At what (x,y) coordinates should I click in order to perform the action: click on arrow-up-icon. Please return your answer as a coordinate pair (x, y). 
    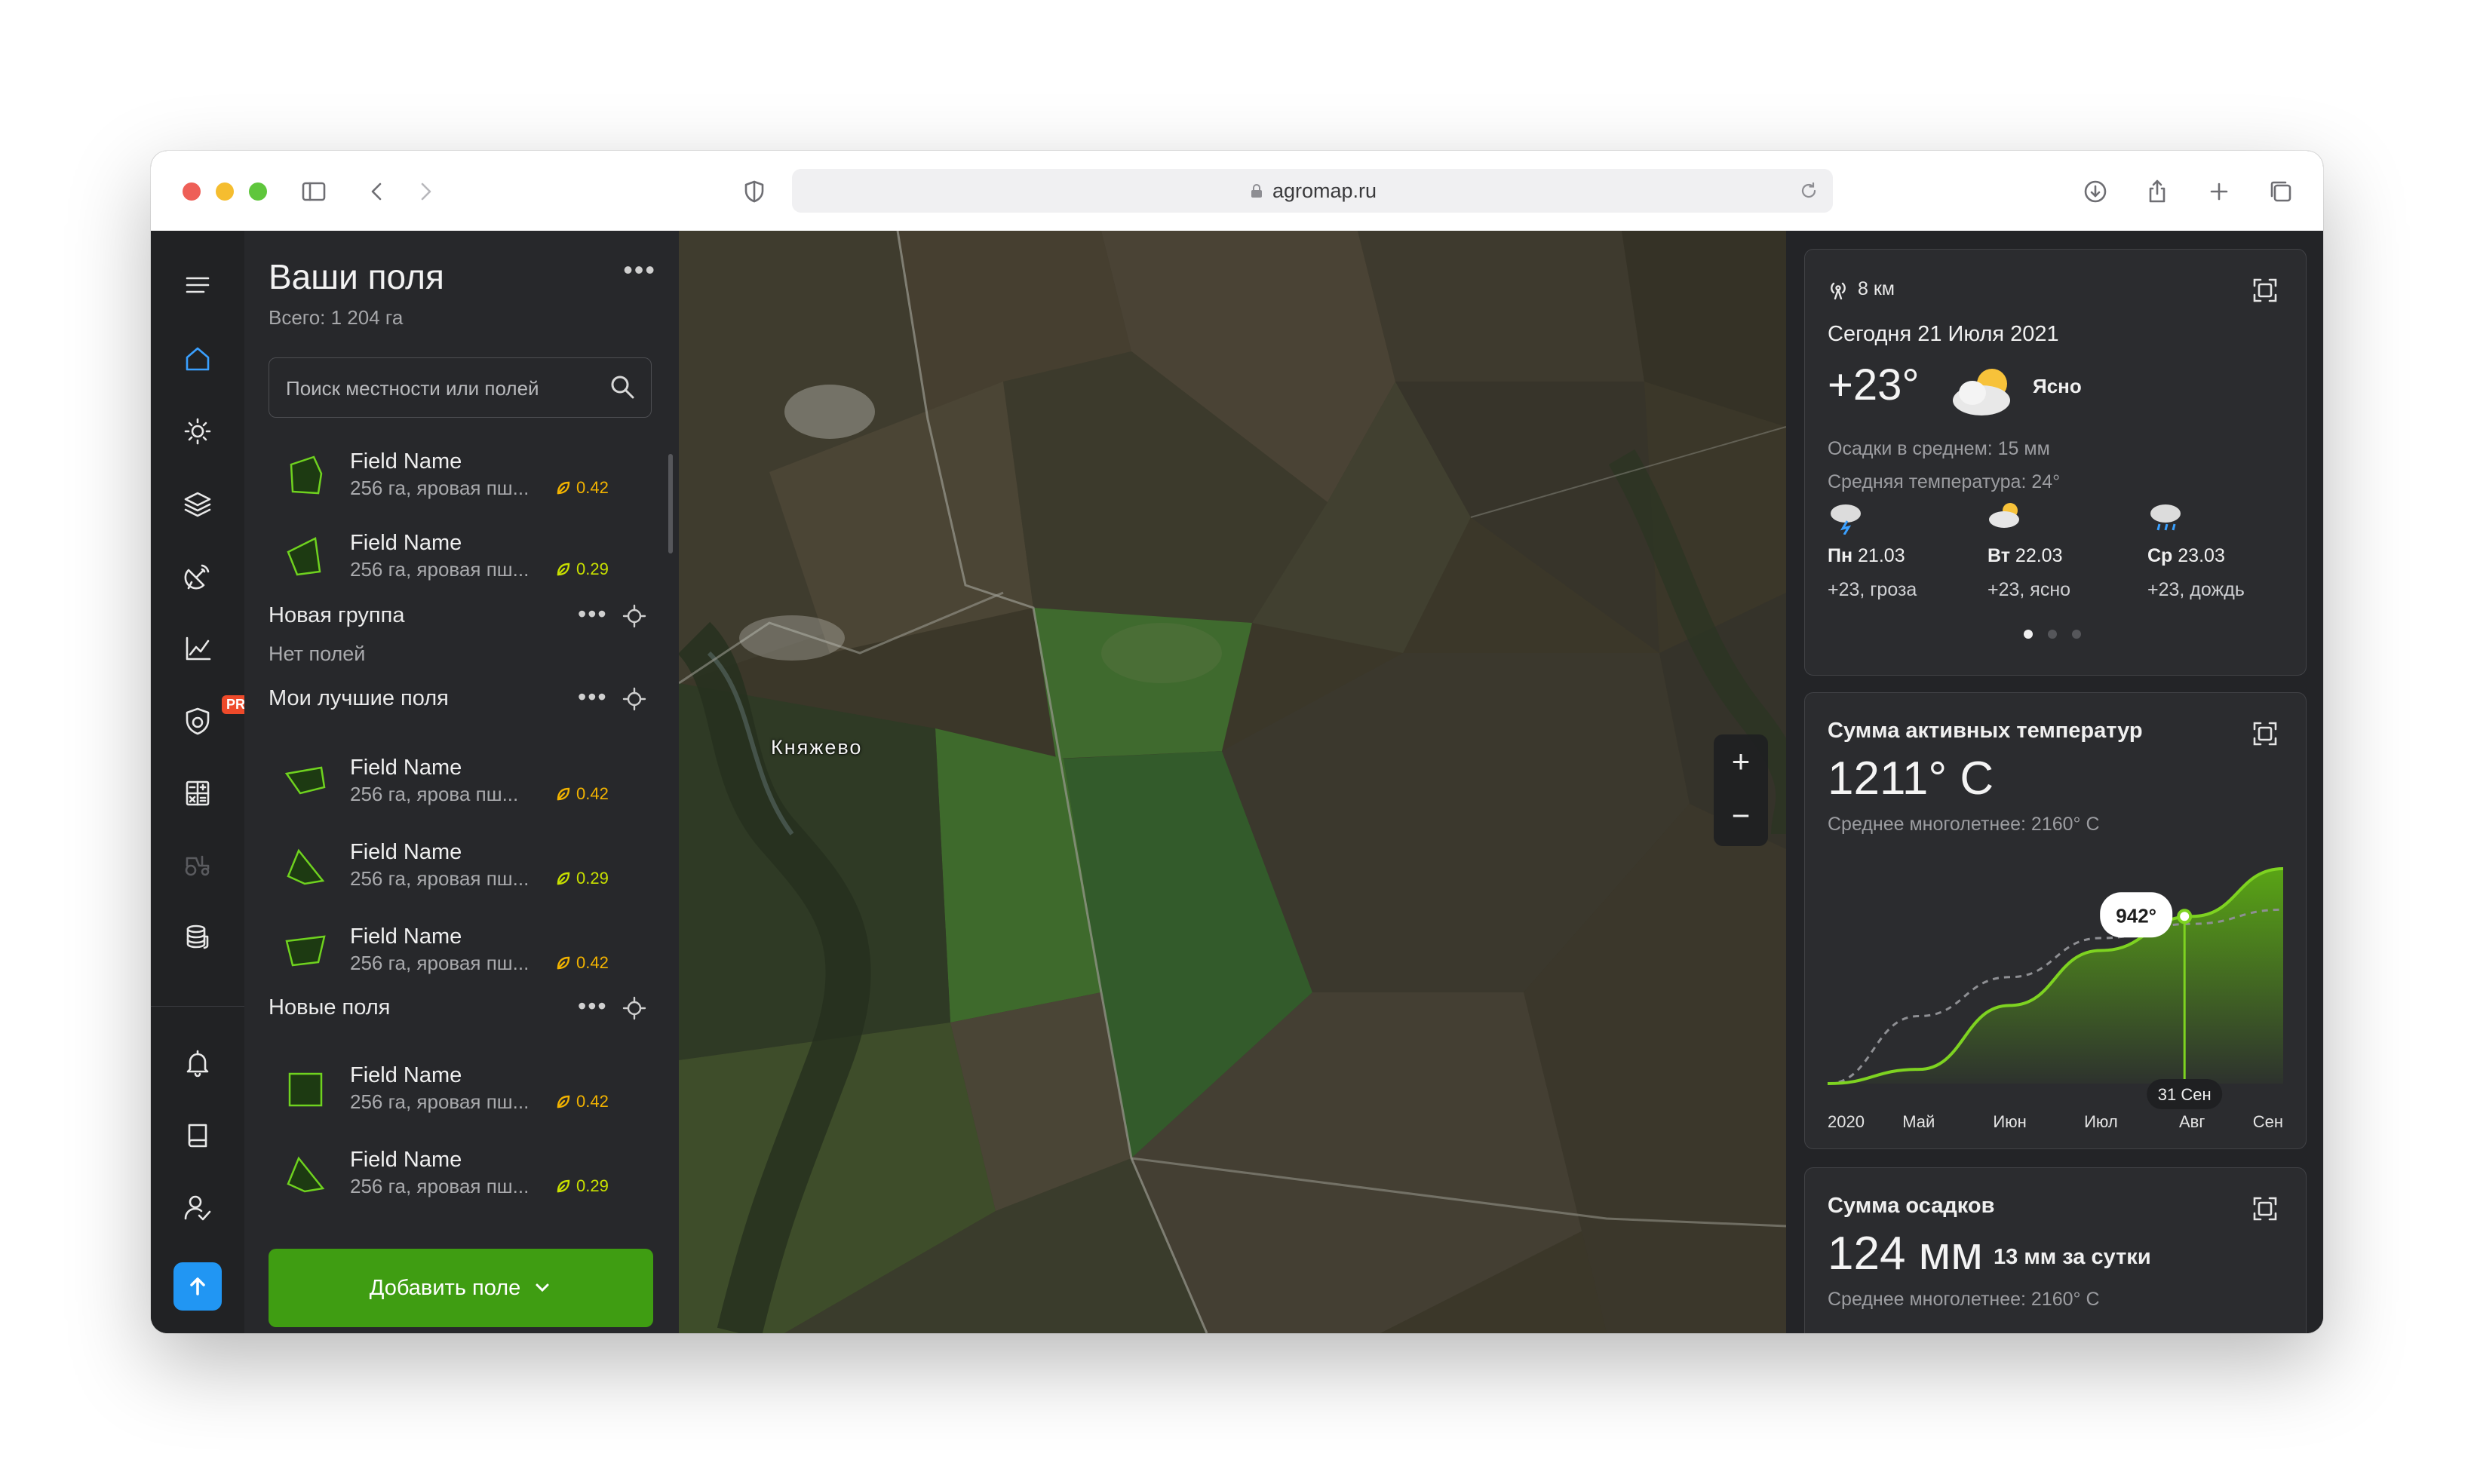
    Looking at the image, I should click on (198, 1286).